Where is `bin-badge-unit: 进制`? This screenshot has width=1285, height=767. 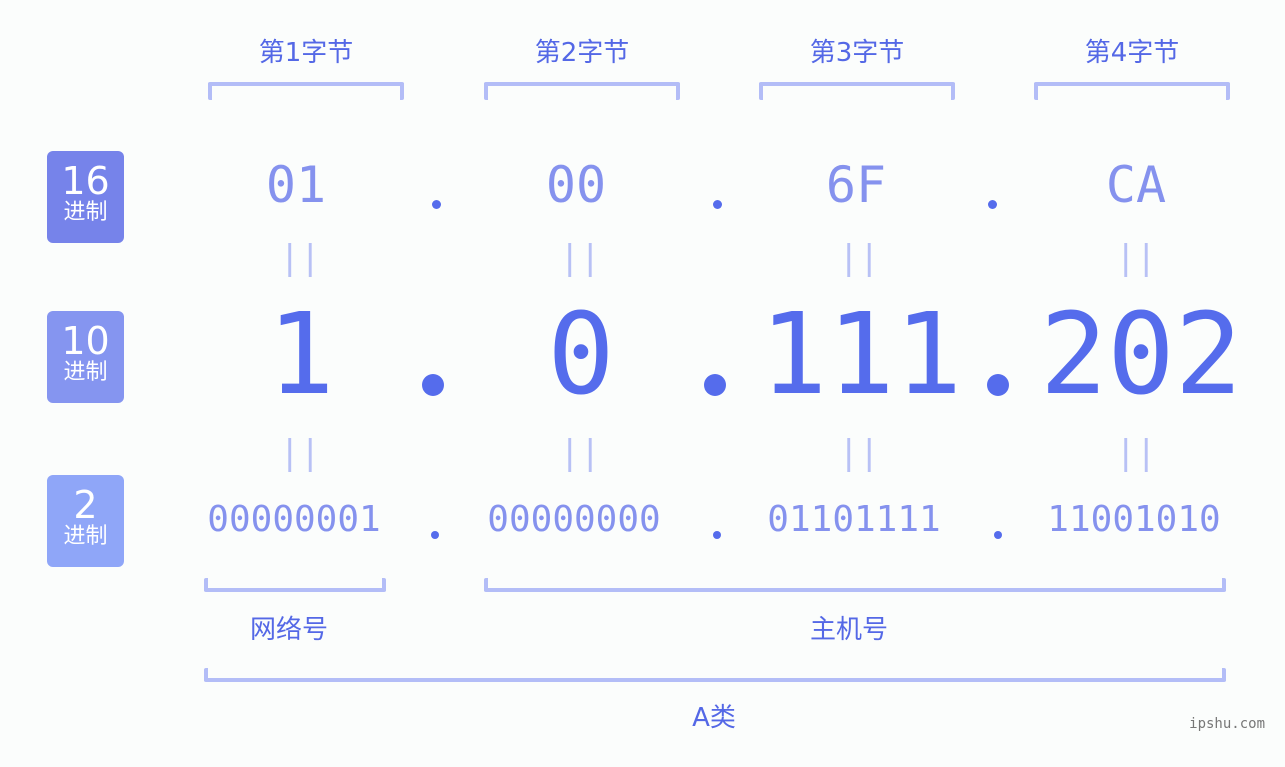
bin-badge-unit: 进制 is located at coordinates (85, 536).